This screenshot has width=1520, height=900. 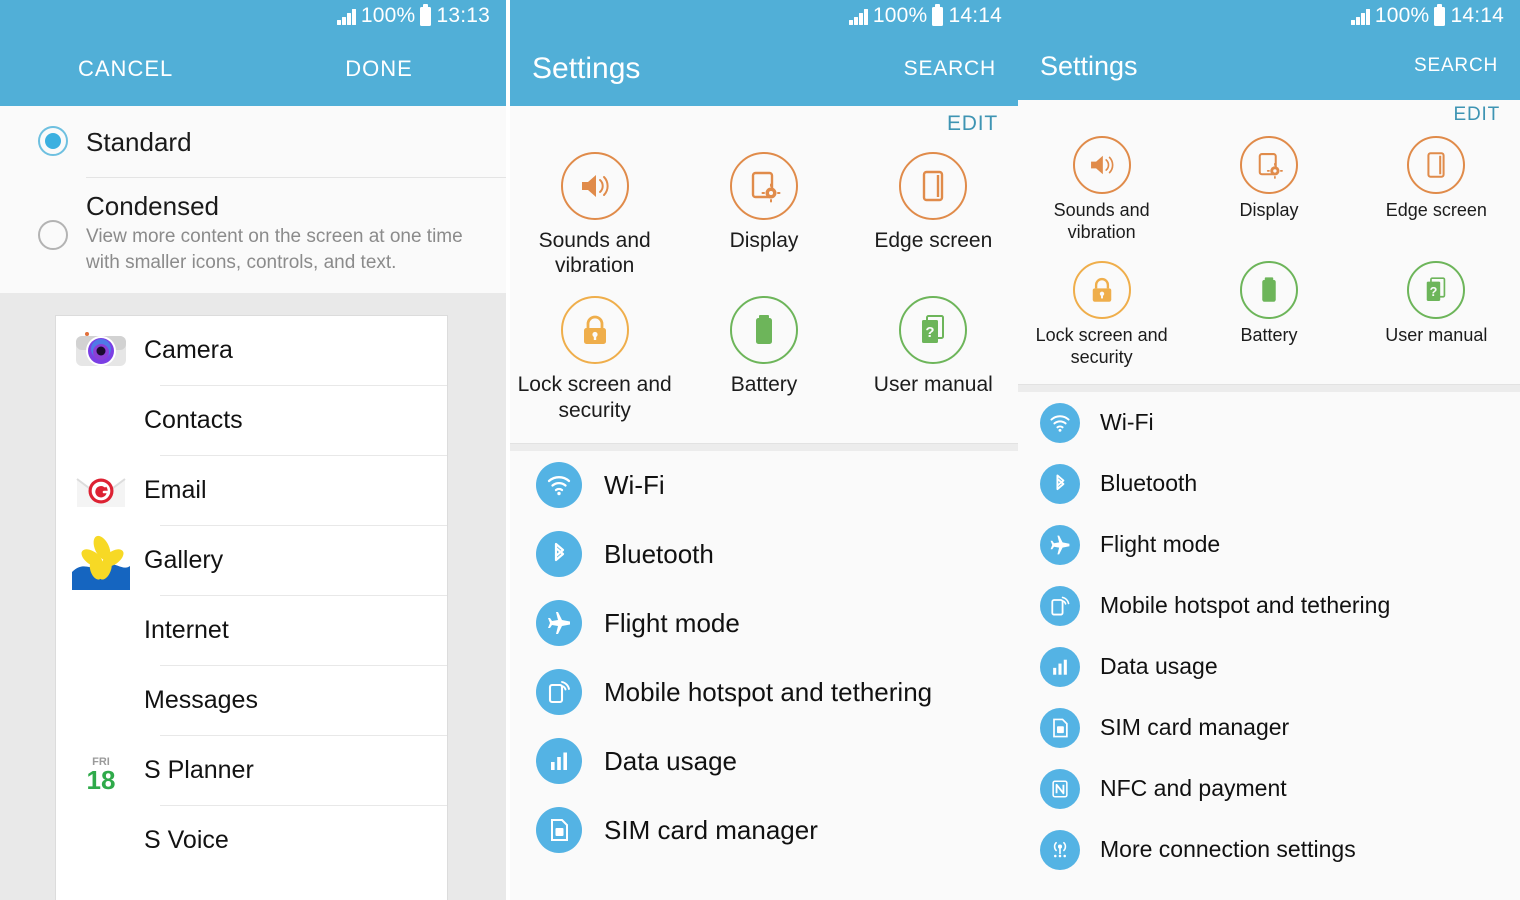 What do you see at coordinates (1269, 388) in the screenshot?
I see `section-separator` at bounding box center [1269, 388].